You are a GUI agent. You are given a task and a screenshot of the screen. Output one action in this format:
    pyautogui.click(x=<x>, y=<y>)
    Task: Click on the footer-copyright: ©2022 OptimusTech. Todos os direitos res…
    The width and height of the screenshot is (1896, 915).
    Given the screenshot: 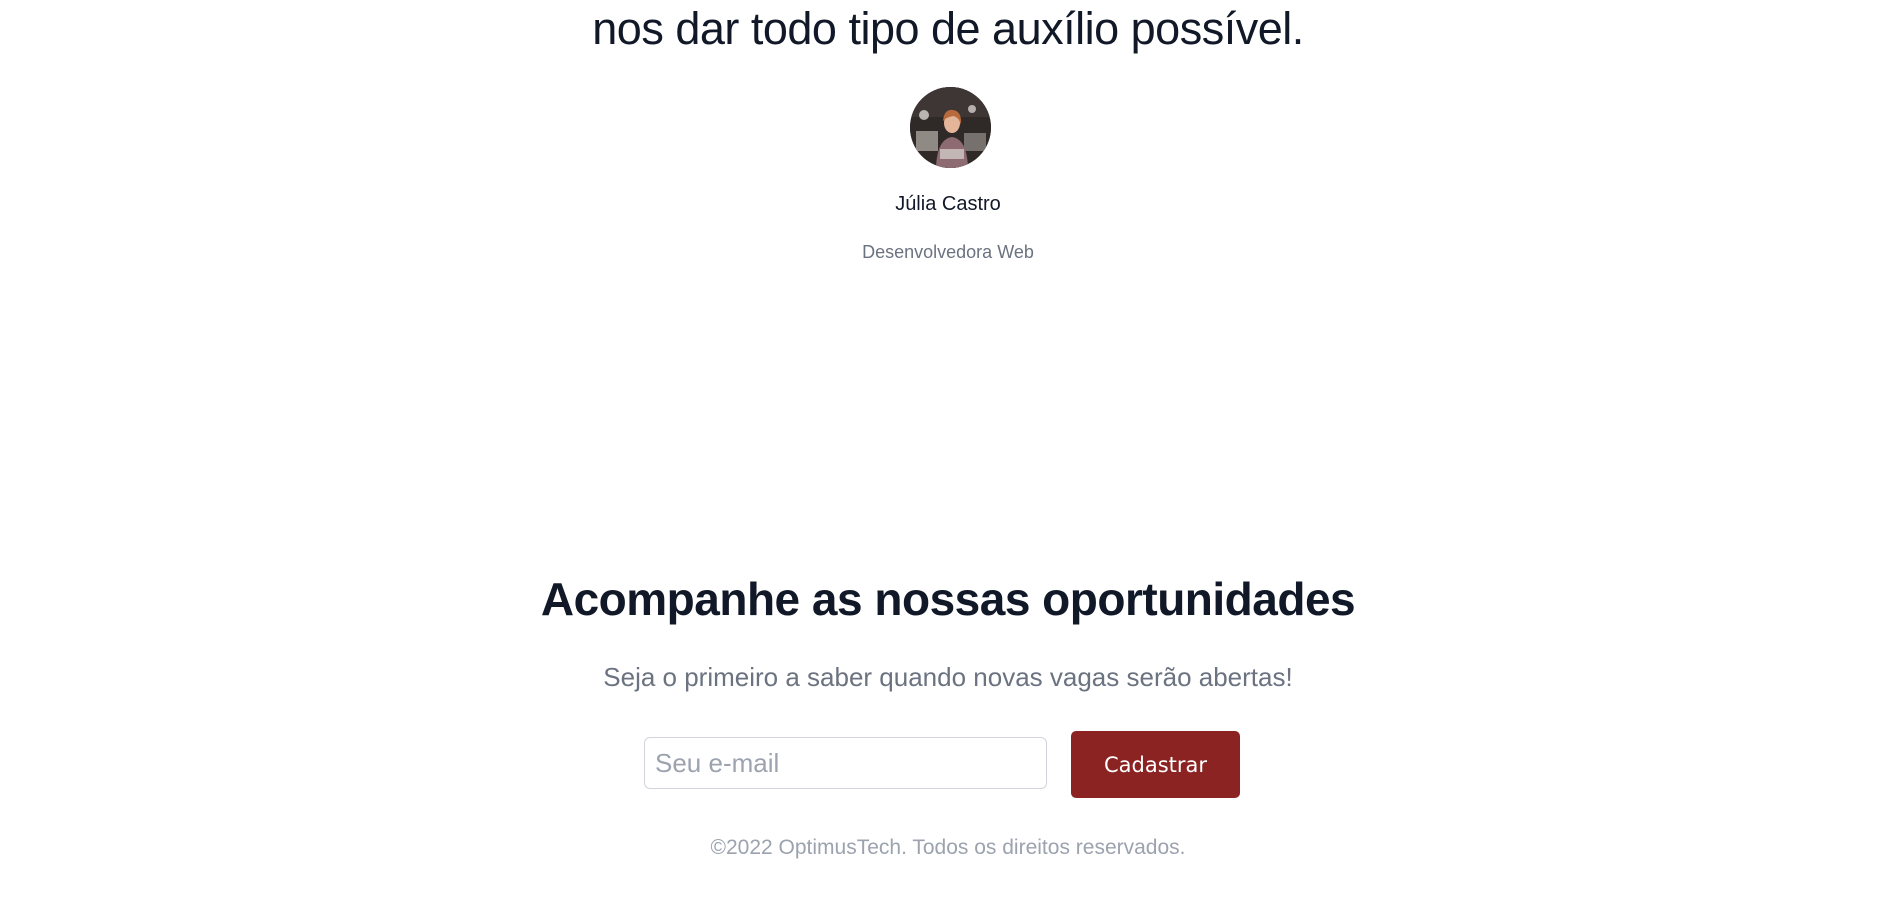 What is the action you would take?
    pyautogui.click(x=948, y=847)
    